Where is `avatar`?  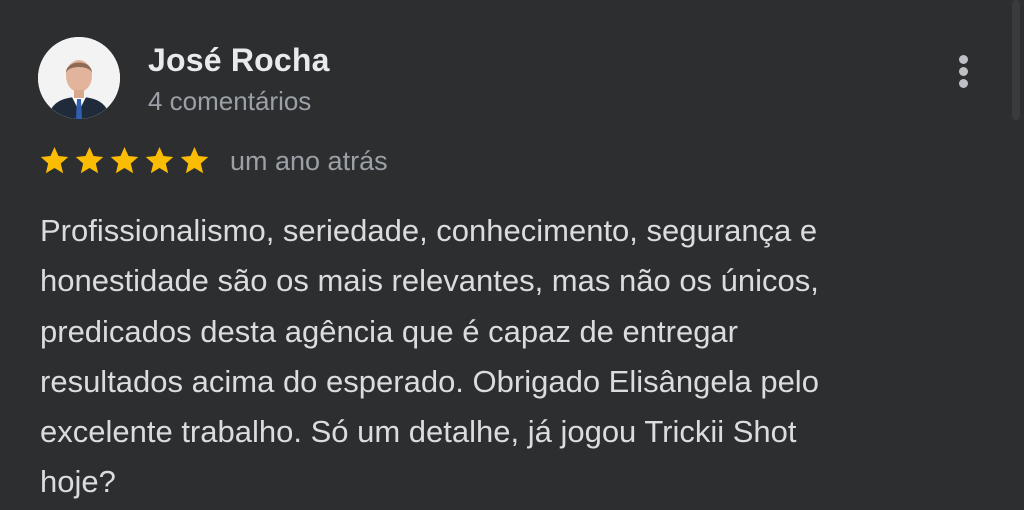
avatar is located at coordinates (79, 78).